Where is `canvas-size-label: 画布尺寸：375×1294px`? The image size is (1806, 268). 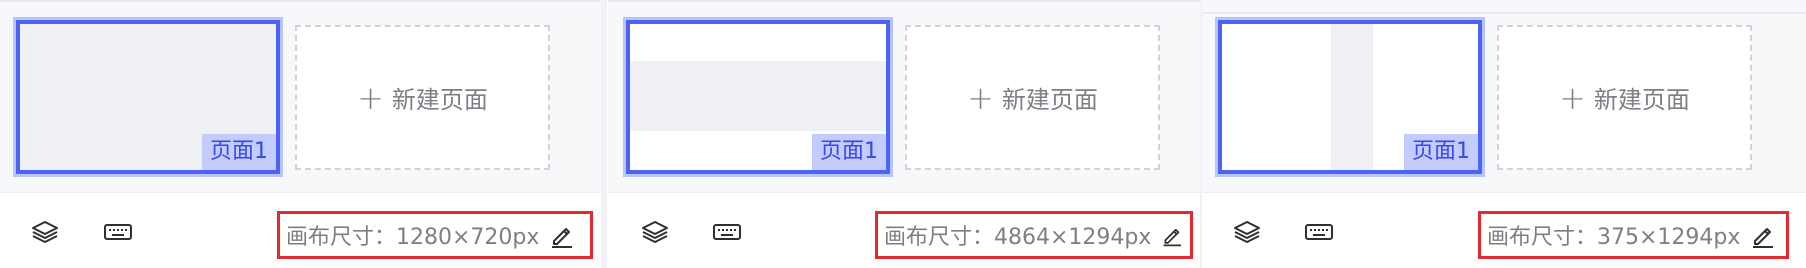 canvas-size-label: 画布尺寸：375×1294px is located at coordinates (1614, 237).